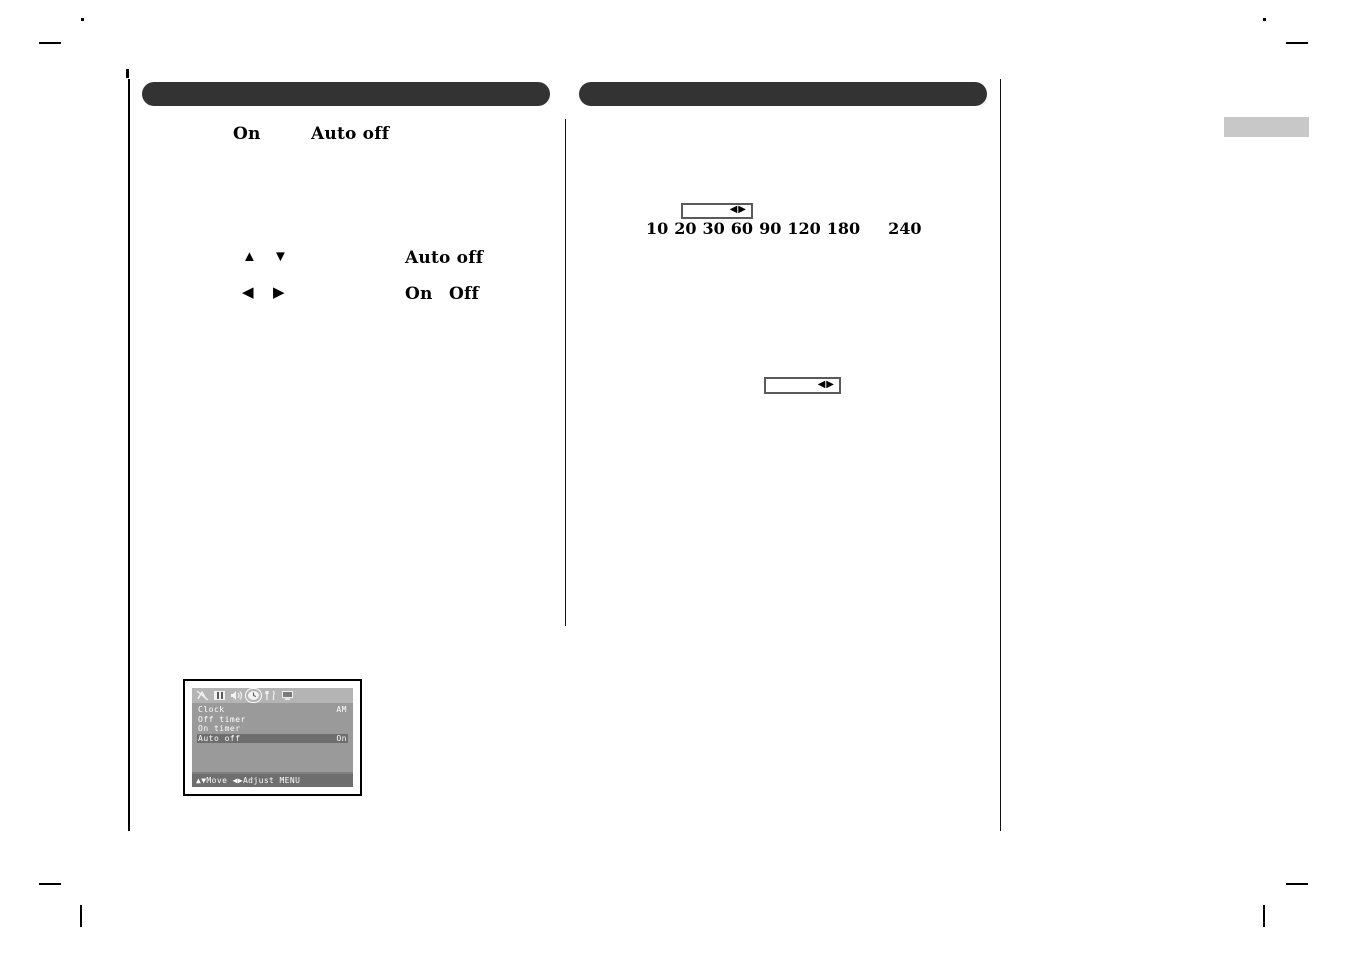 This screenshot has width=1351, height=954. What do you see at coordinates (1264, 916) in the screenshot?
I see `crop-tick-bottom-right` at bounding box center [1264, 916].